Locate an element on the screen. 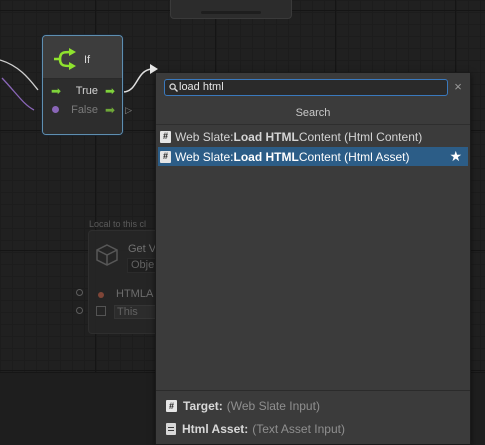 The width and height of the screenshot is (485, 445). partial-node-top is located at coordinates (231, 9).